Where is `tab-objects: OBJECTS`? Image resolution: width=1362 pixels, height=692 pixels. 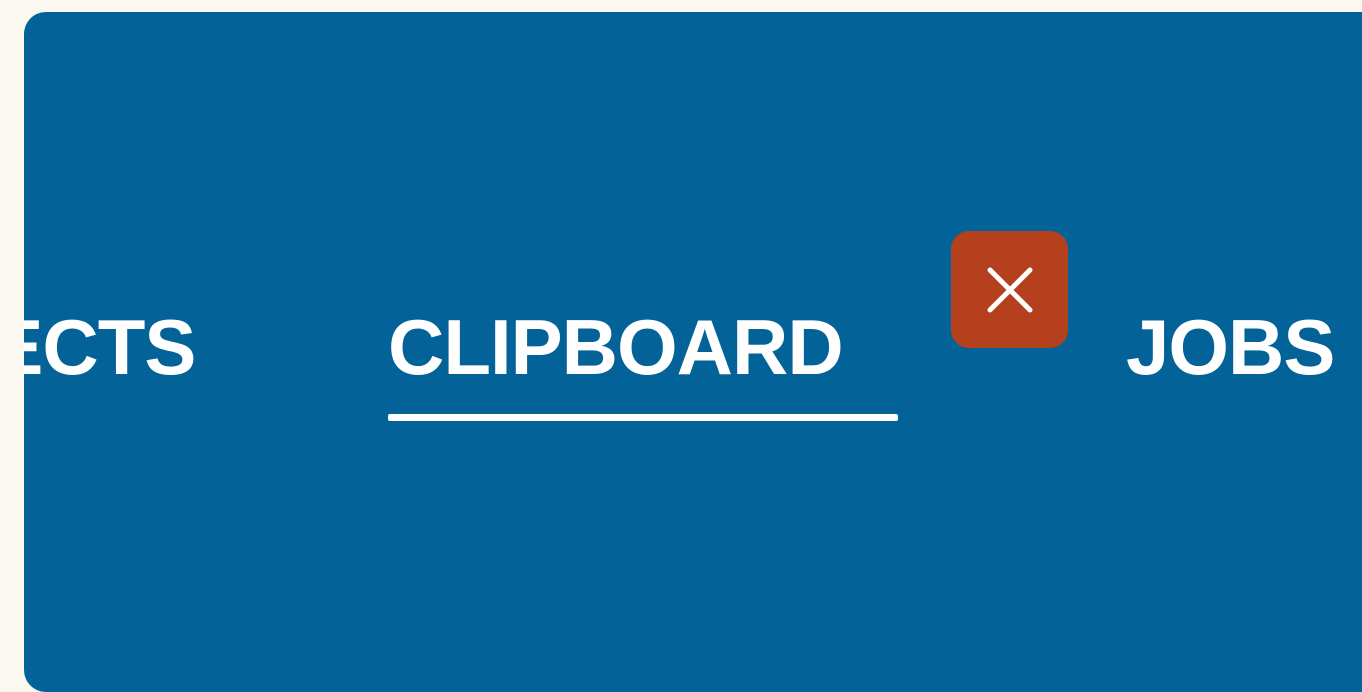
tab-objects: OBJECTS is located at coordinates (110, 347).